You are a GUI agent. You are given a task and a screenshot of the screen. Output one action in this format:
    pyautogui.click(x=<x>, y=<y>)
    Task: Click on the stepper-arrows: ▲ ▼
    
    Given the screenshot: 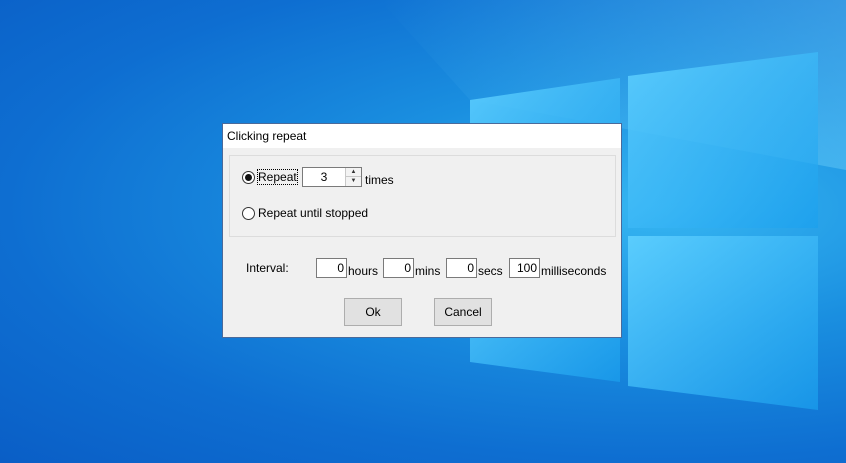 What is the action you would take?
    pyautogui.click(x=353, y=177)
    